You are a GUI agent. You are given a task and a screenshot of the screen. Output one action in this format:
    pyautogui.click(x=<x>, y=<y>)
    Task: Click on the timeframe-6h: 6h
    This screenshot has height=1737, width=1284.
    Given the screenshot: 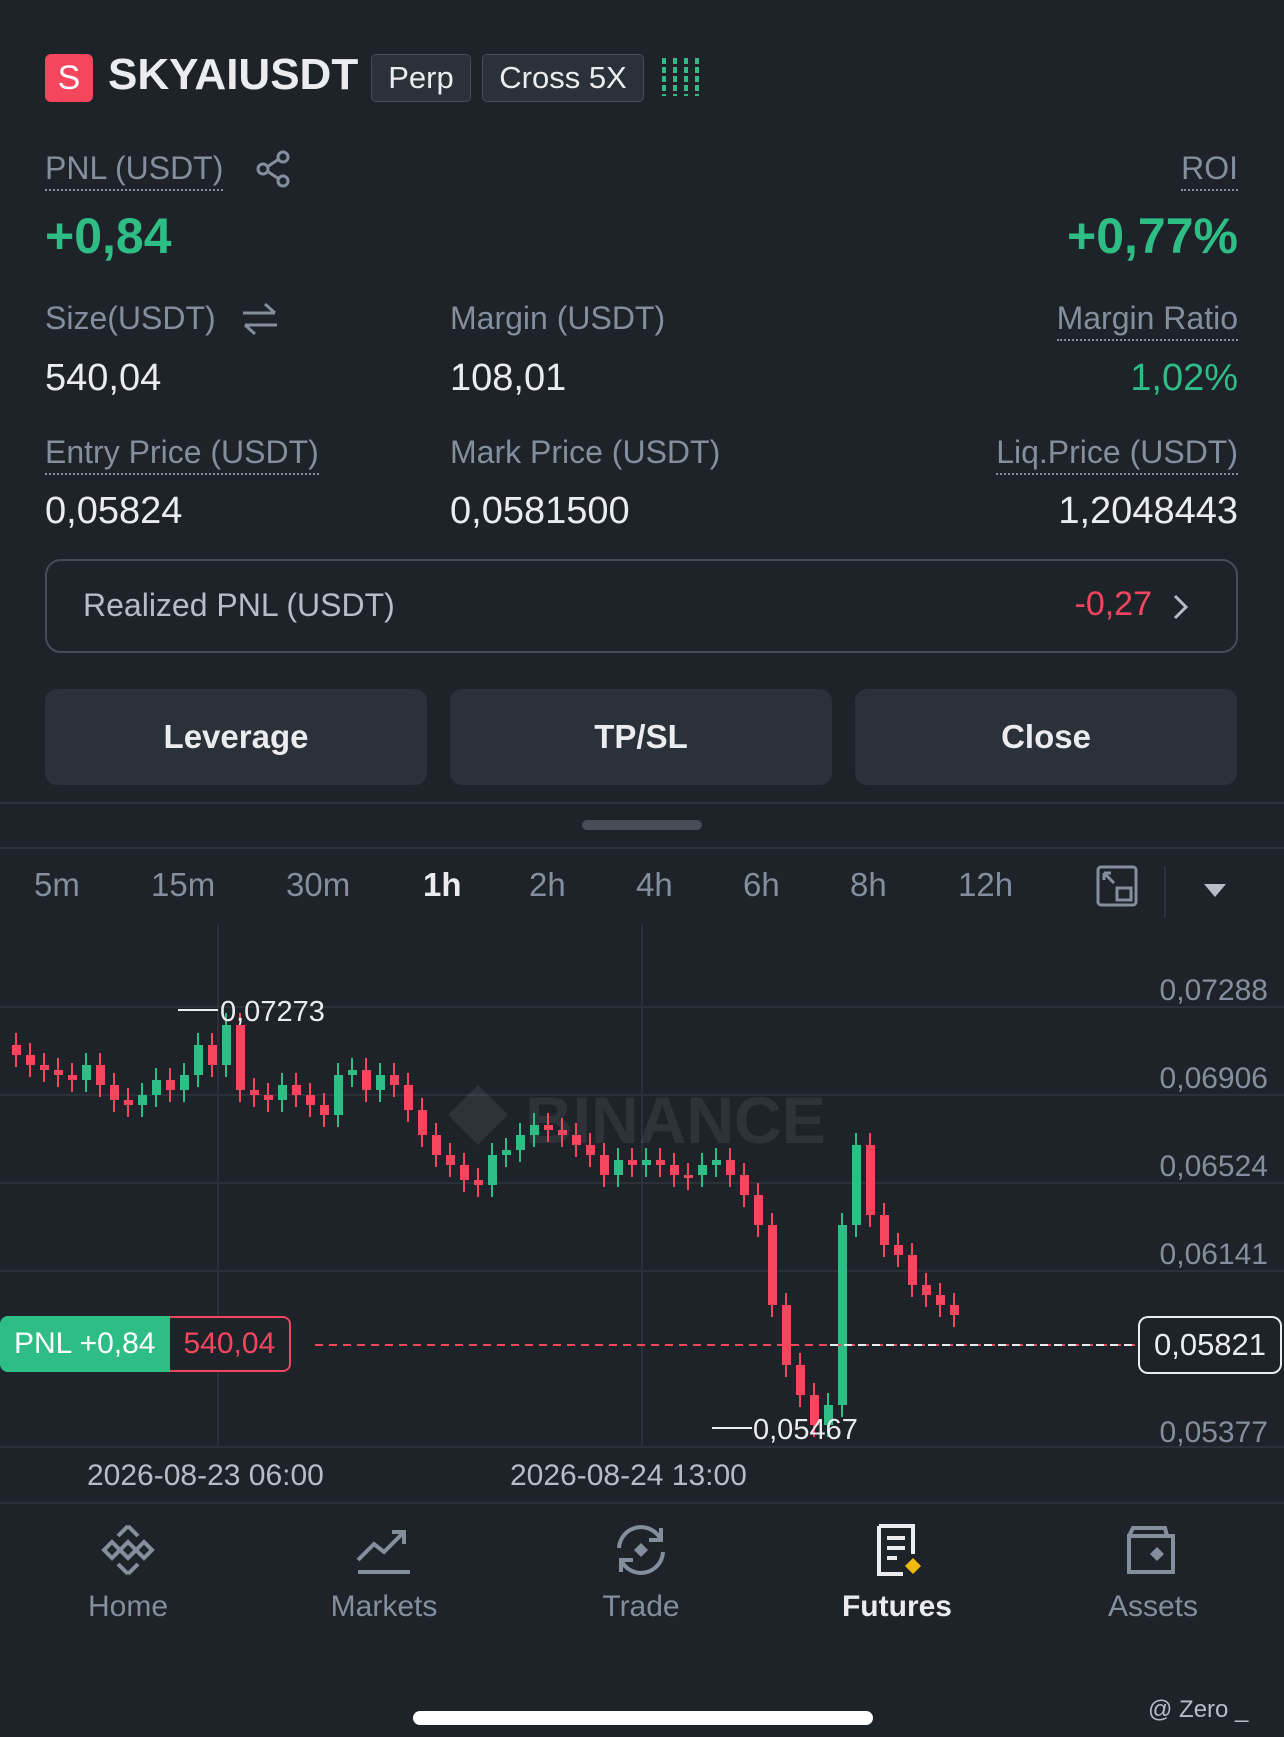 What is the action you would take?
    pyautogui.click(x=761, y=885)
    